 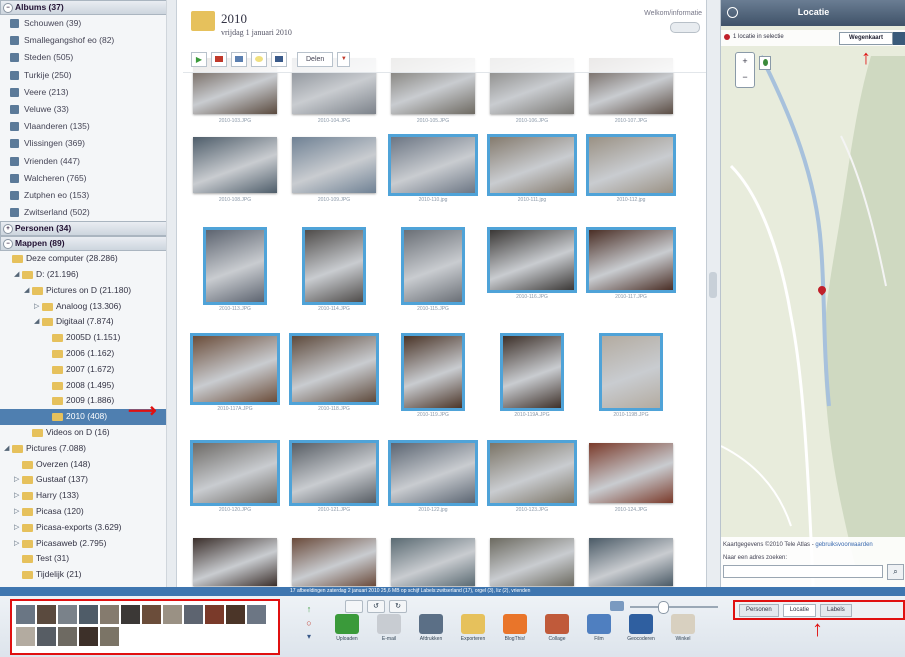 What do you see at coordinates (88, 40) in the screenshot?
I see `album-item: Smallegangshof eo (82)` at bounding box center [88, 40].